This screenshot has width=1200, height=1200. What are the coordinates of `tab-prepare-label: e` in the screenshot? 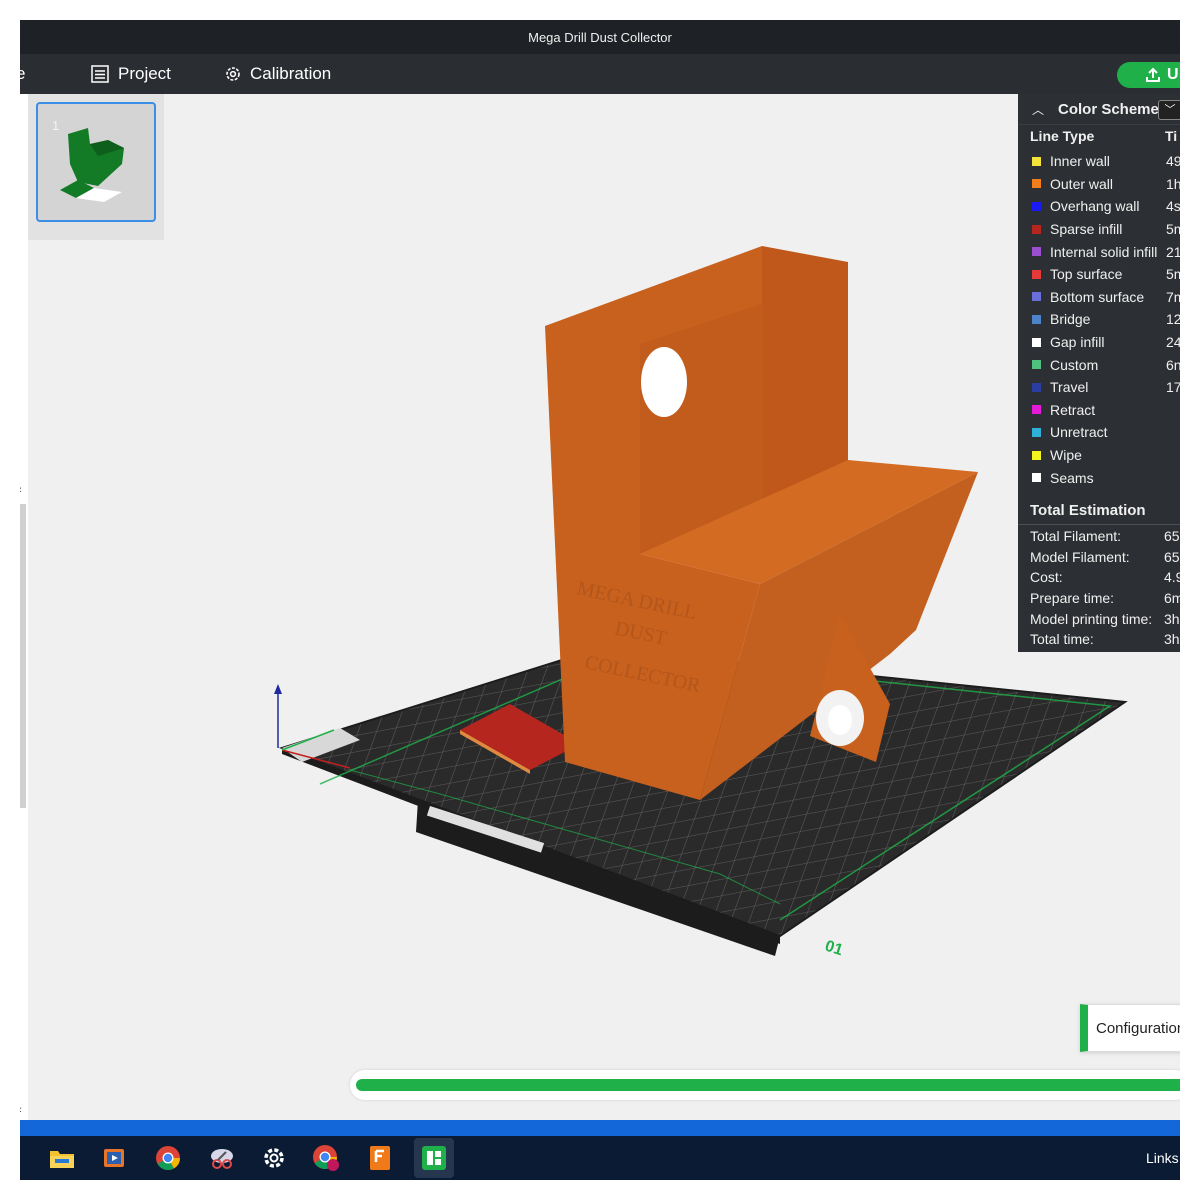 It's located at (23, 73).